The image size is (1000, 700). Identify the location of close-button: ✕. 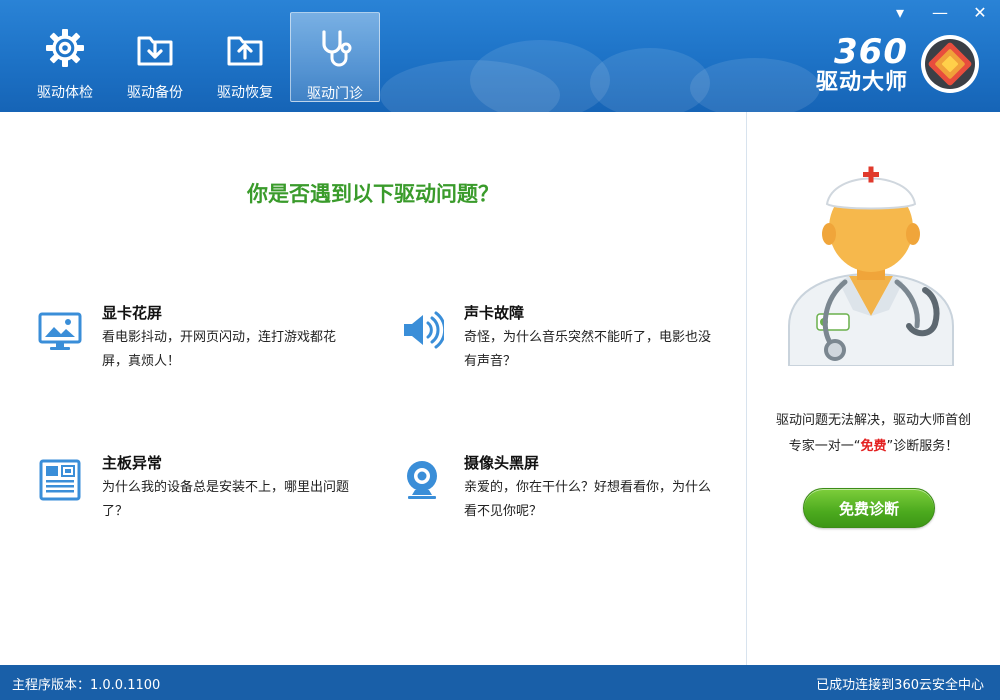
(980, 12).